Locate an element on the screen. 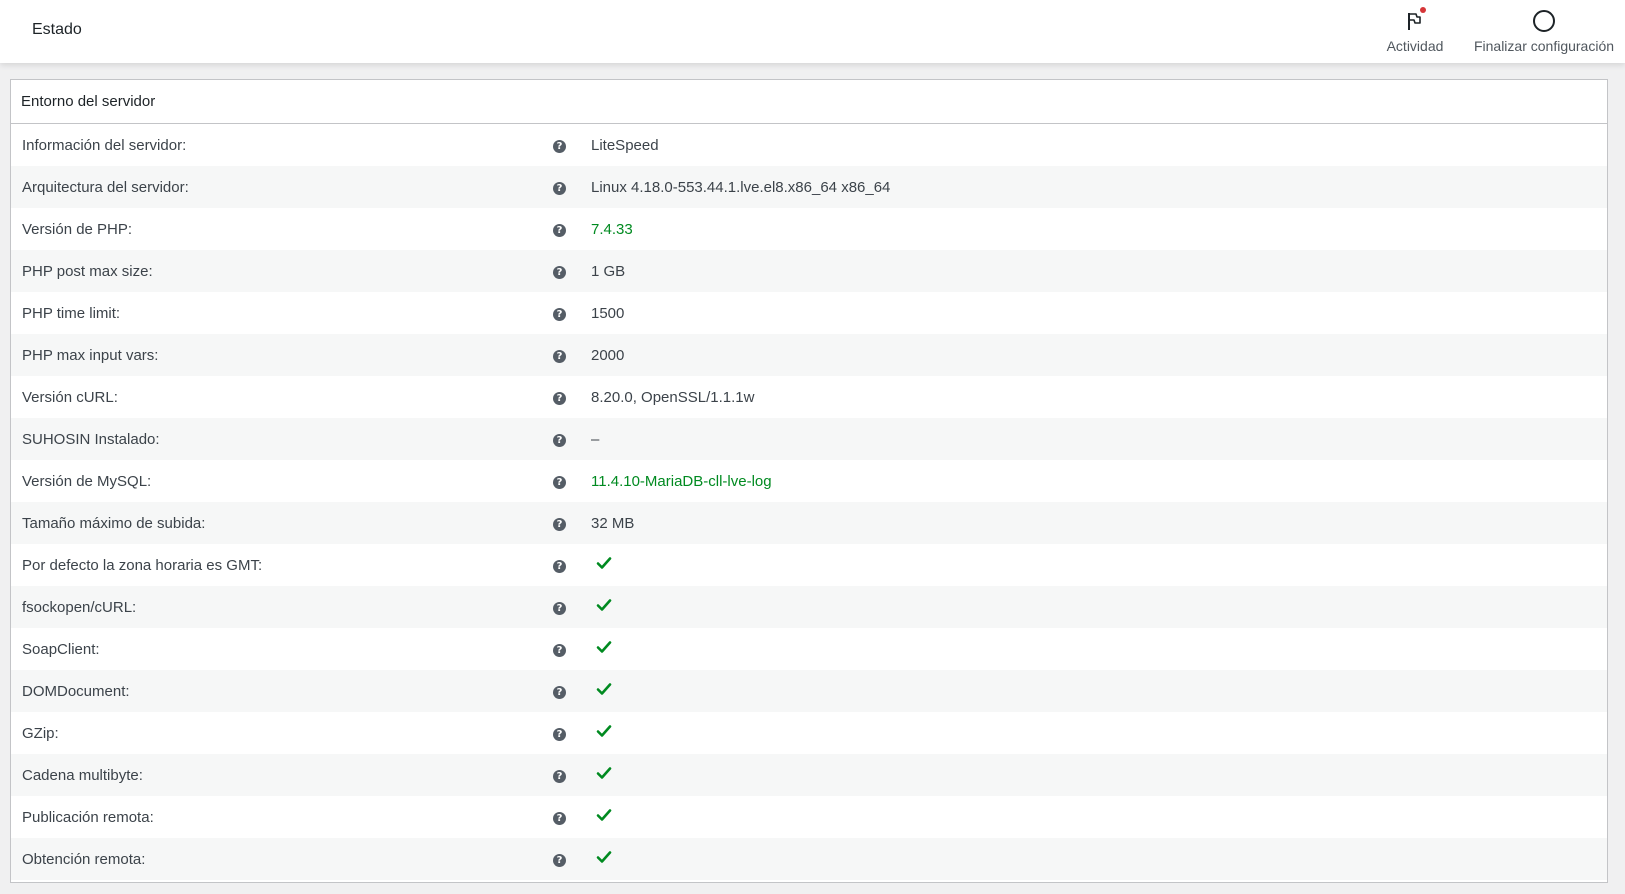 The height and width of the screenshot is (894, 1625). table-row: PHP post max size:? 1 GB is located at coordinates (809, 271).